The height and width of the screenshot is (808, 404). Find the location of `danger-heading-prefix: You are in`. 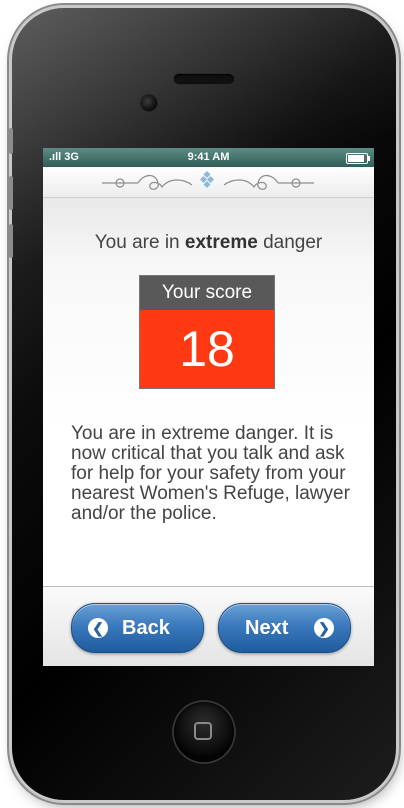

danger-heading-prefix: You are in is located at coordinates (139, 242).